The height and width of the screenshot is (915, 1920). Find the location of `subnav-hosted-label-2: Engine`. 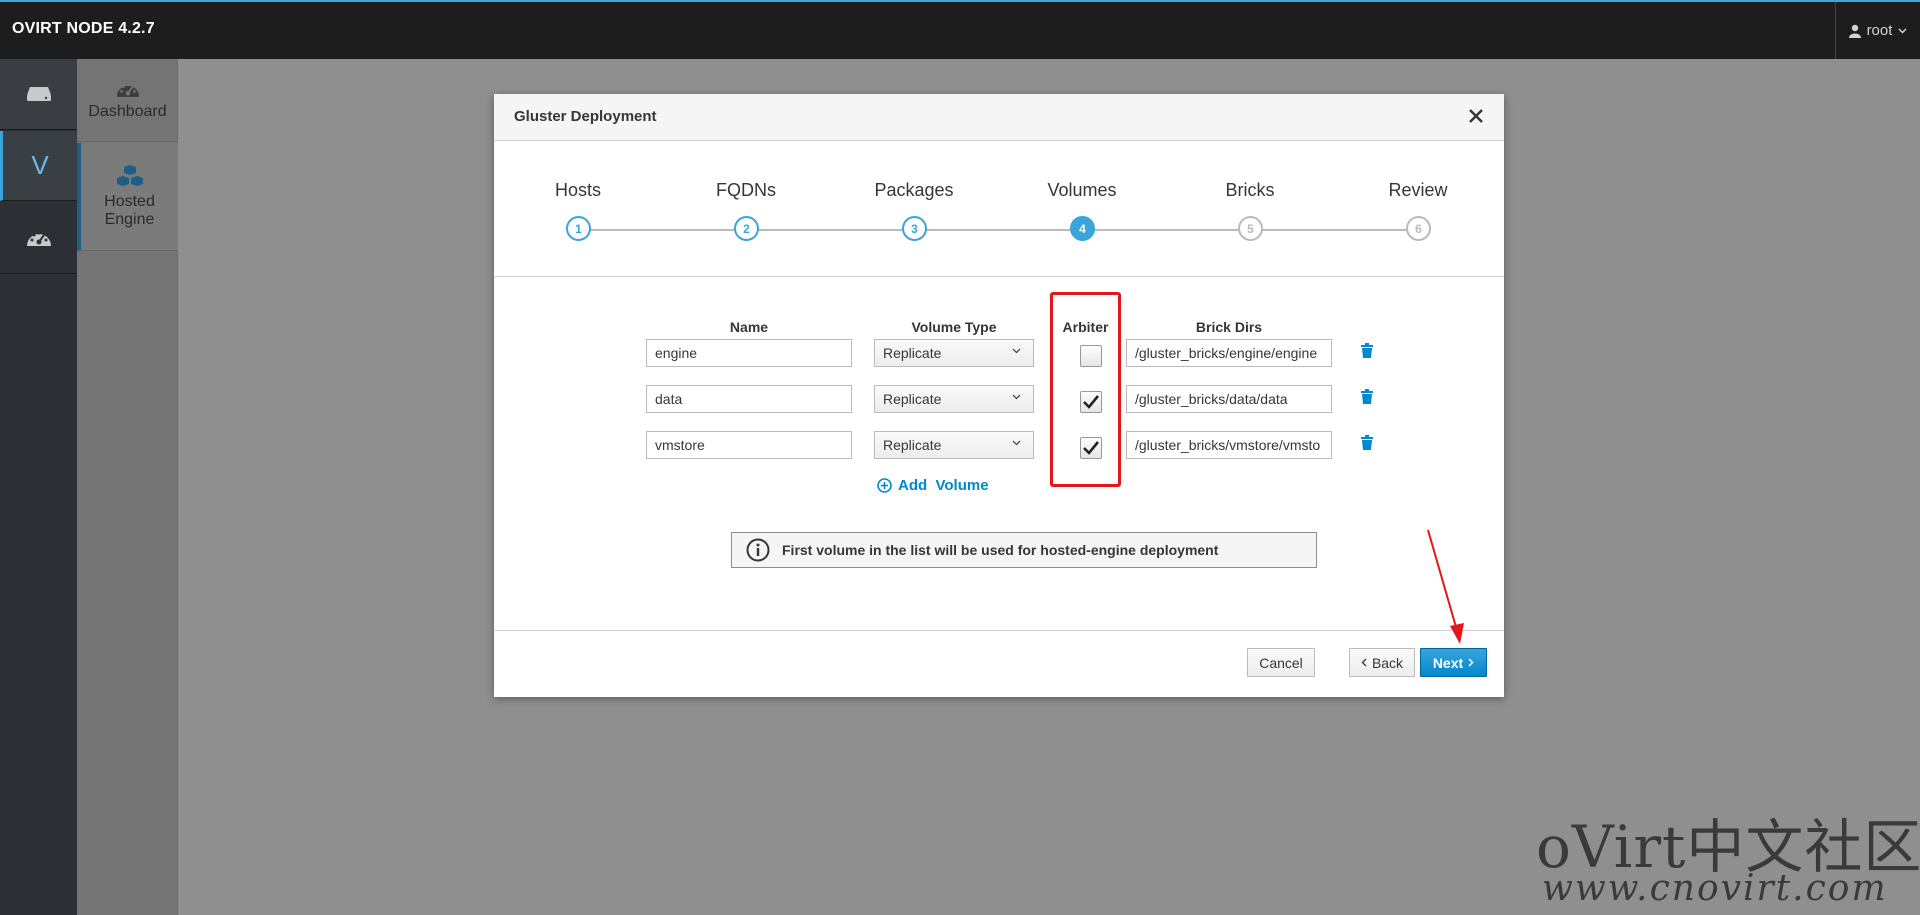

subnav-hosted-label-2: Engine is located at coordinates (129, 219).